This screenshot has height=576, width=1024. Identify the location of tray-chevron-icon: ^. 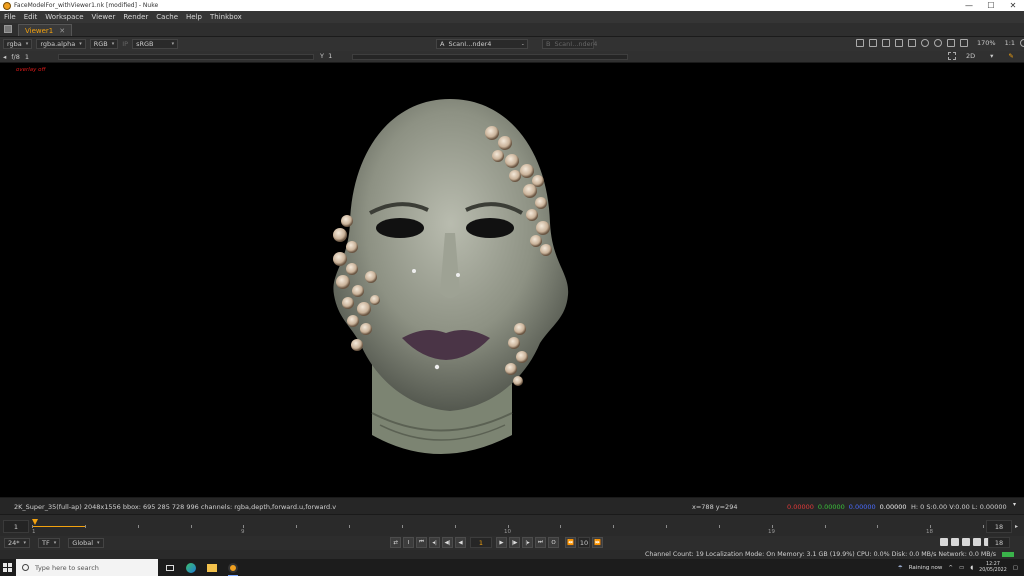
(950, 568).